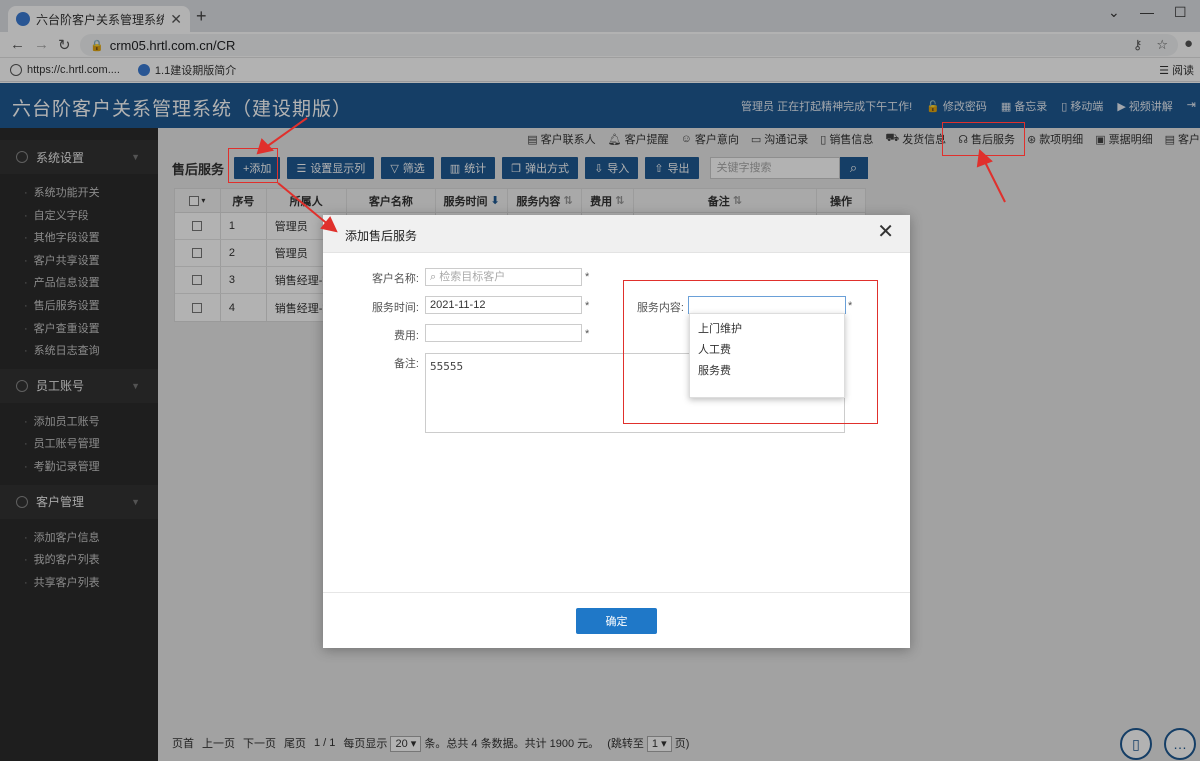 Image resolution: width=1200 pixels, height=761 pixels. I want to click on dialog-title: 添加售后服务, so click(381, 236).